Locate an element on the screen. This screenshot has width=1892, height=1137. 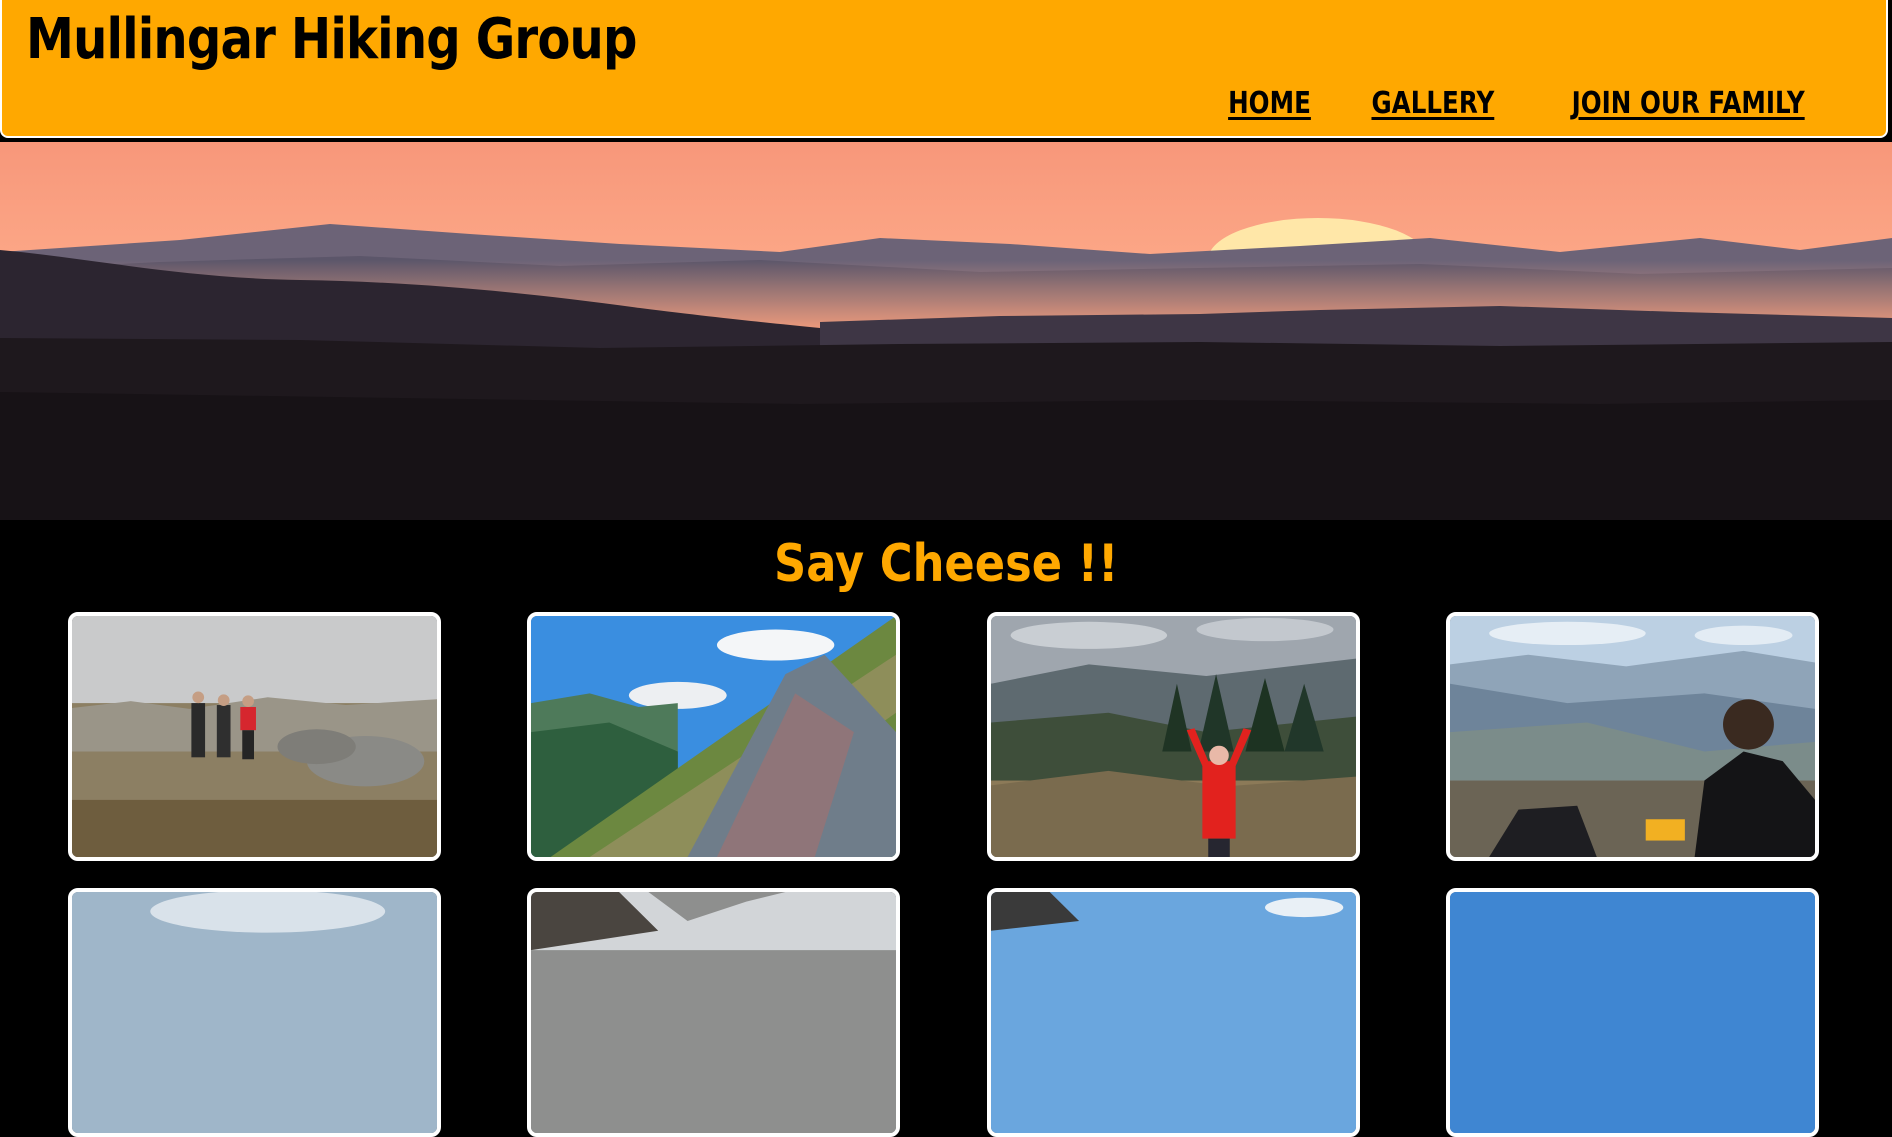
gallery-photo-stone-path is located at coordinates (713, 736).